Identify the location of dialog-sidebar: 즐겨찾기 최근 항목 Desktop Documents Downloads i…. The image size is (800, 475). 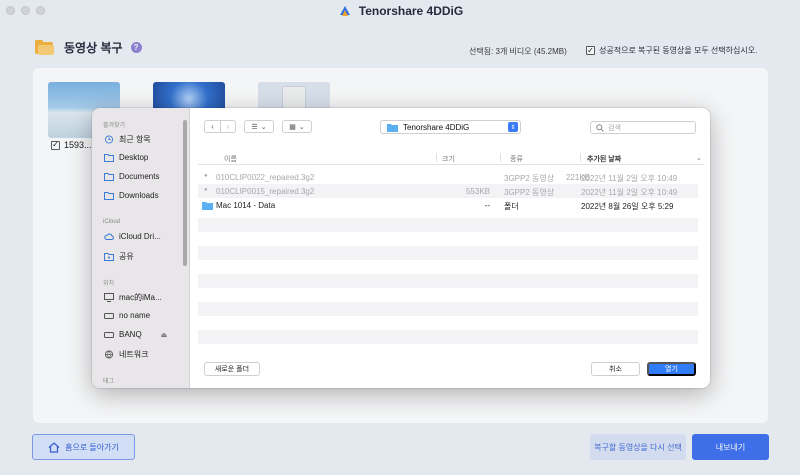
(141, 248).